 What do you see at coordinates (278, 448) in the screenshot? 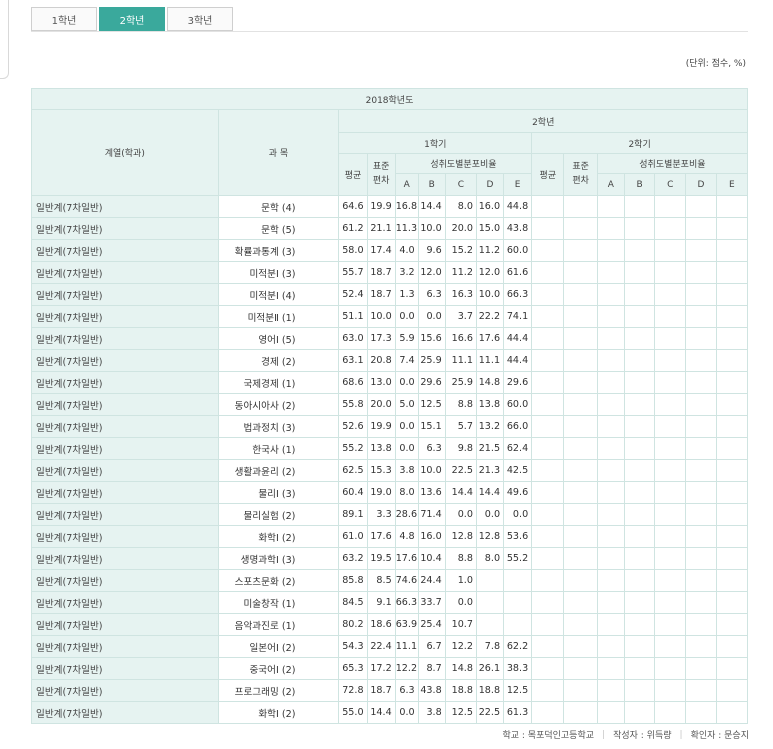
I see `subject-cell: 한국사 (1)` at bounding box center [278, 448].